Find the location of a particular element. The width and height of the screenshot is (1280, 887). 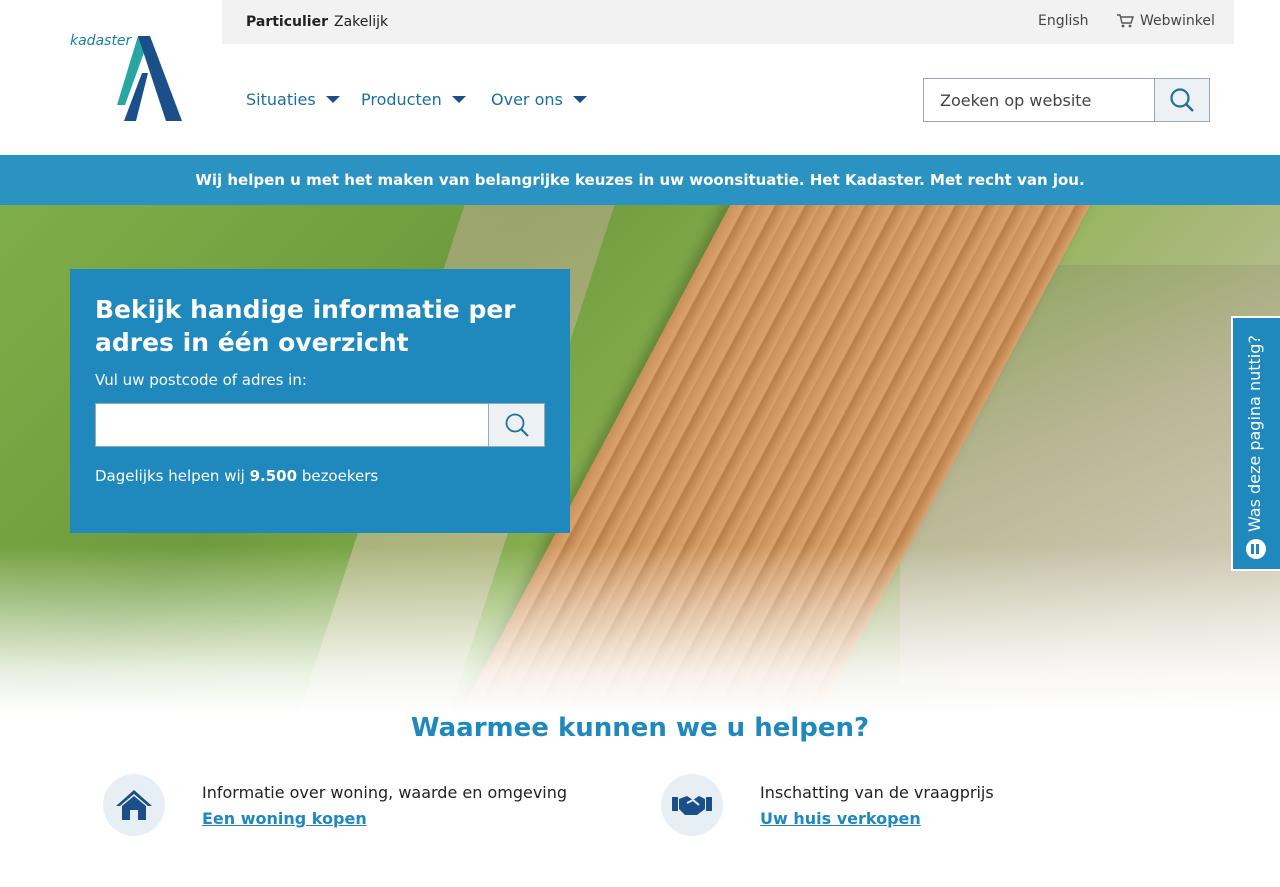

webwinkel-label: Webwinkel is located at coordinates (1177, 21).